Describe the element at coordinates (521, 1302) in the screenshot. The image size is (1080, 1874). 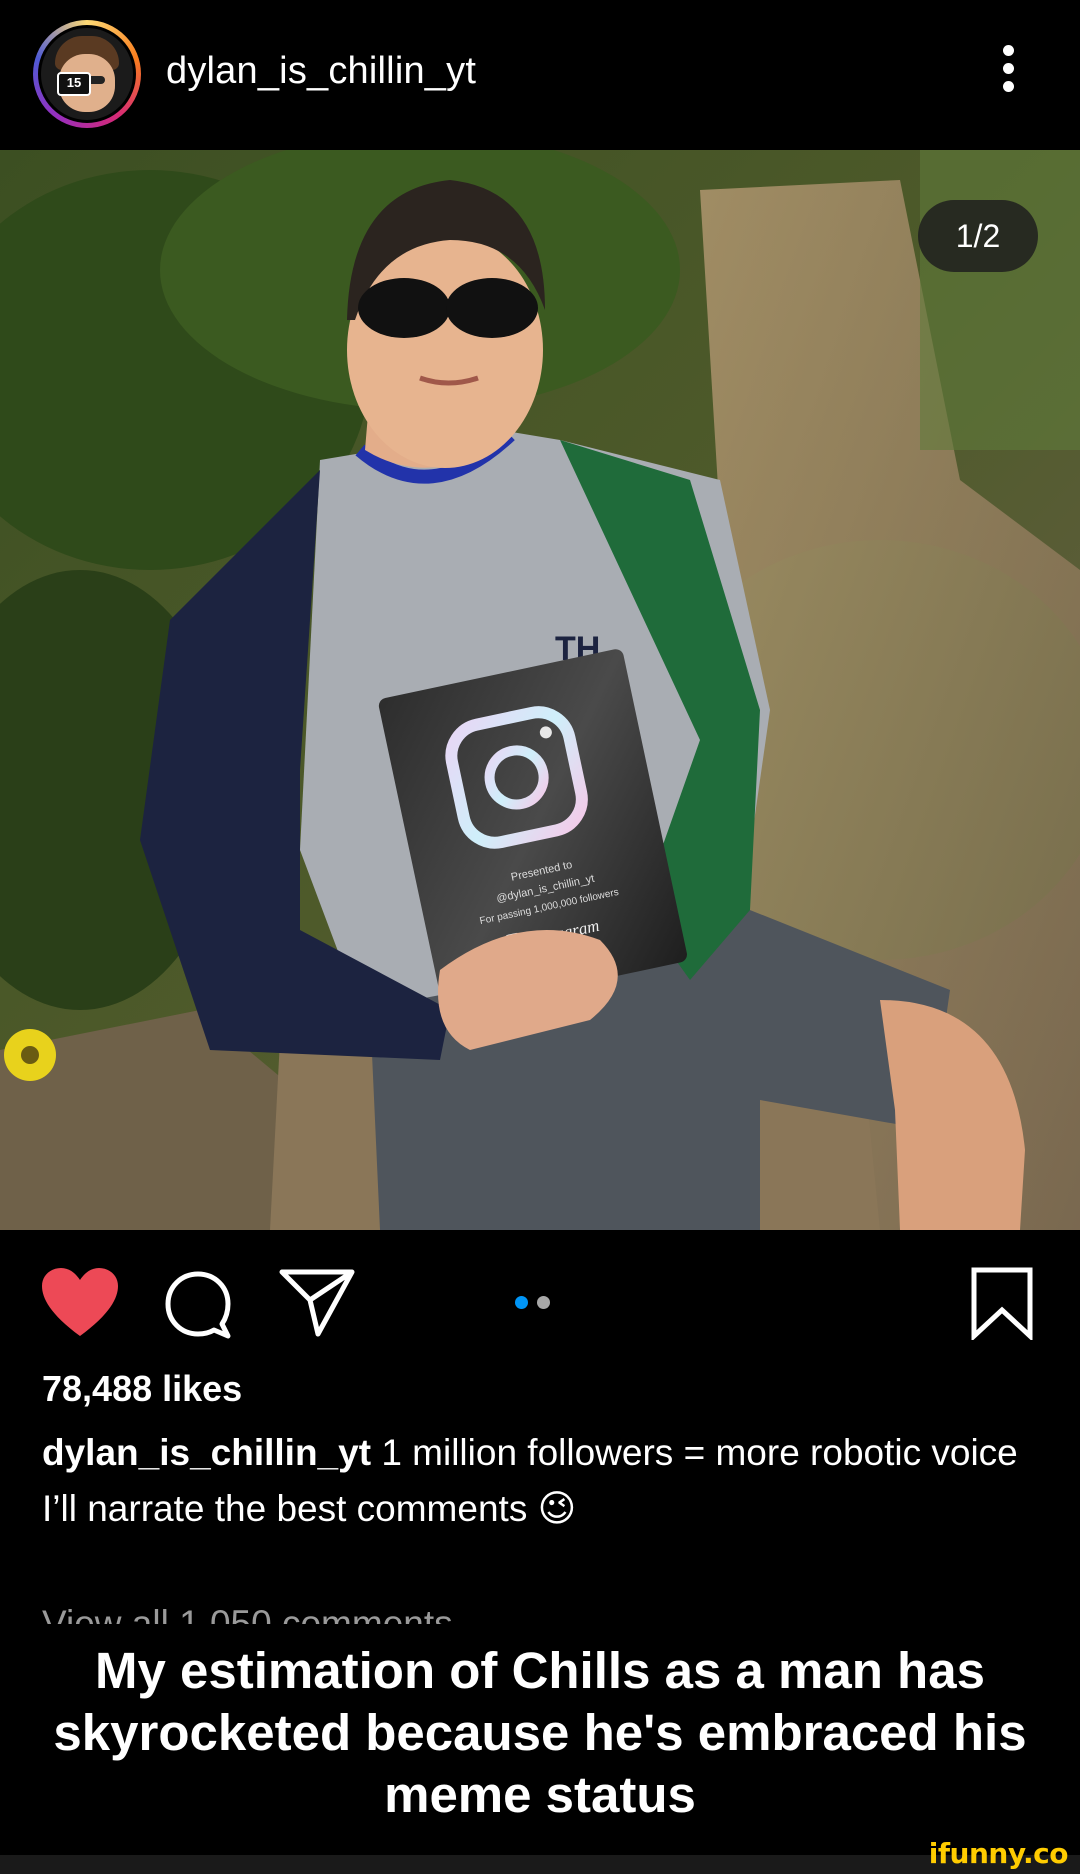
I see `carousel-dot-active` at that location.